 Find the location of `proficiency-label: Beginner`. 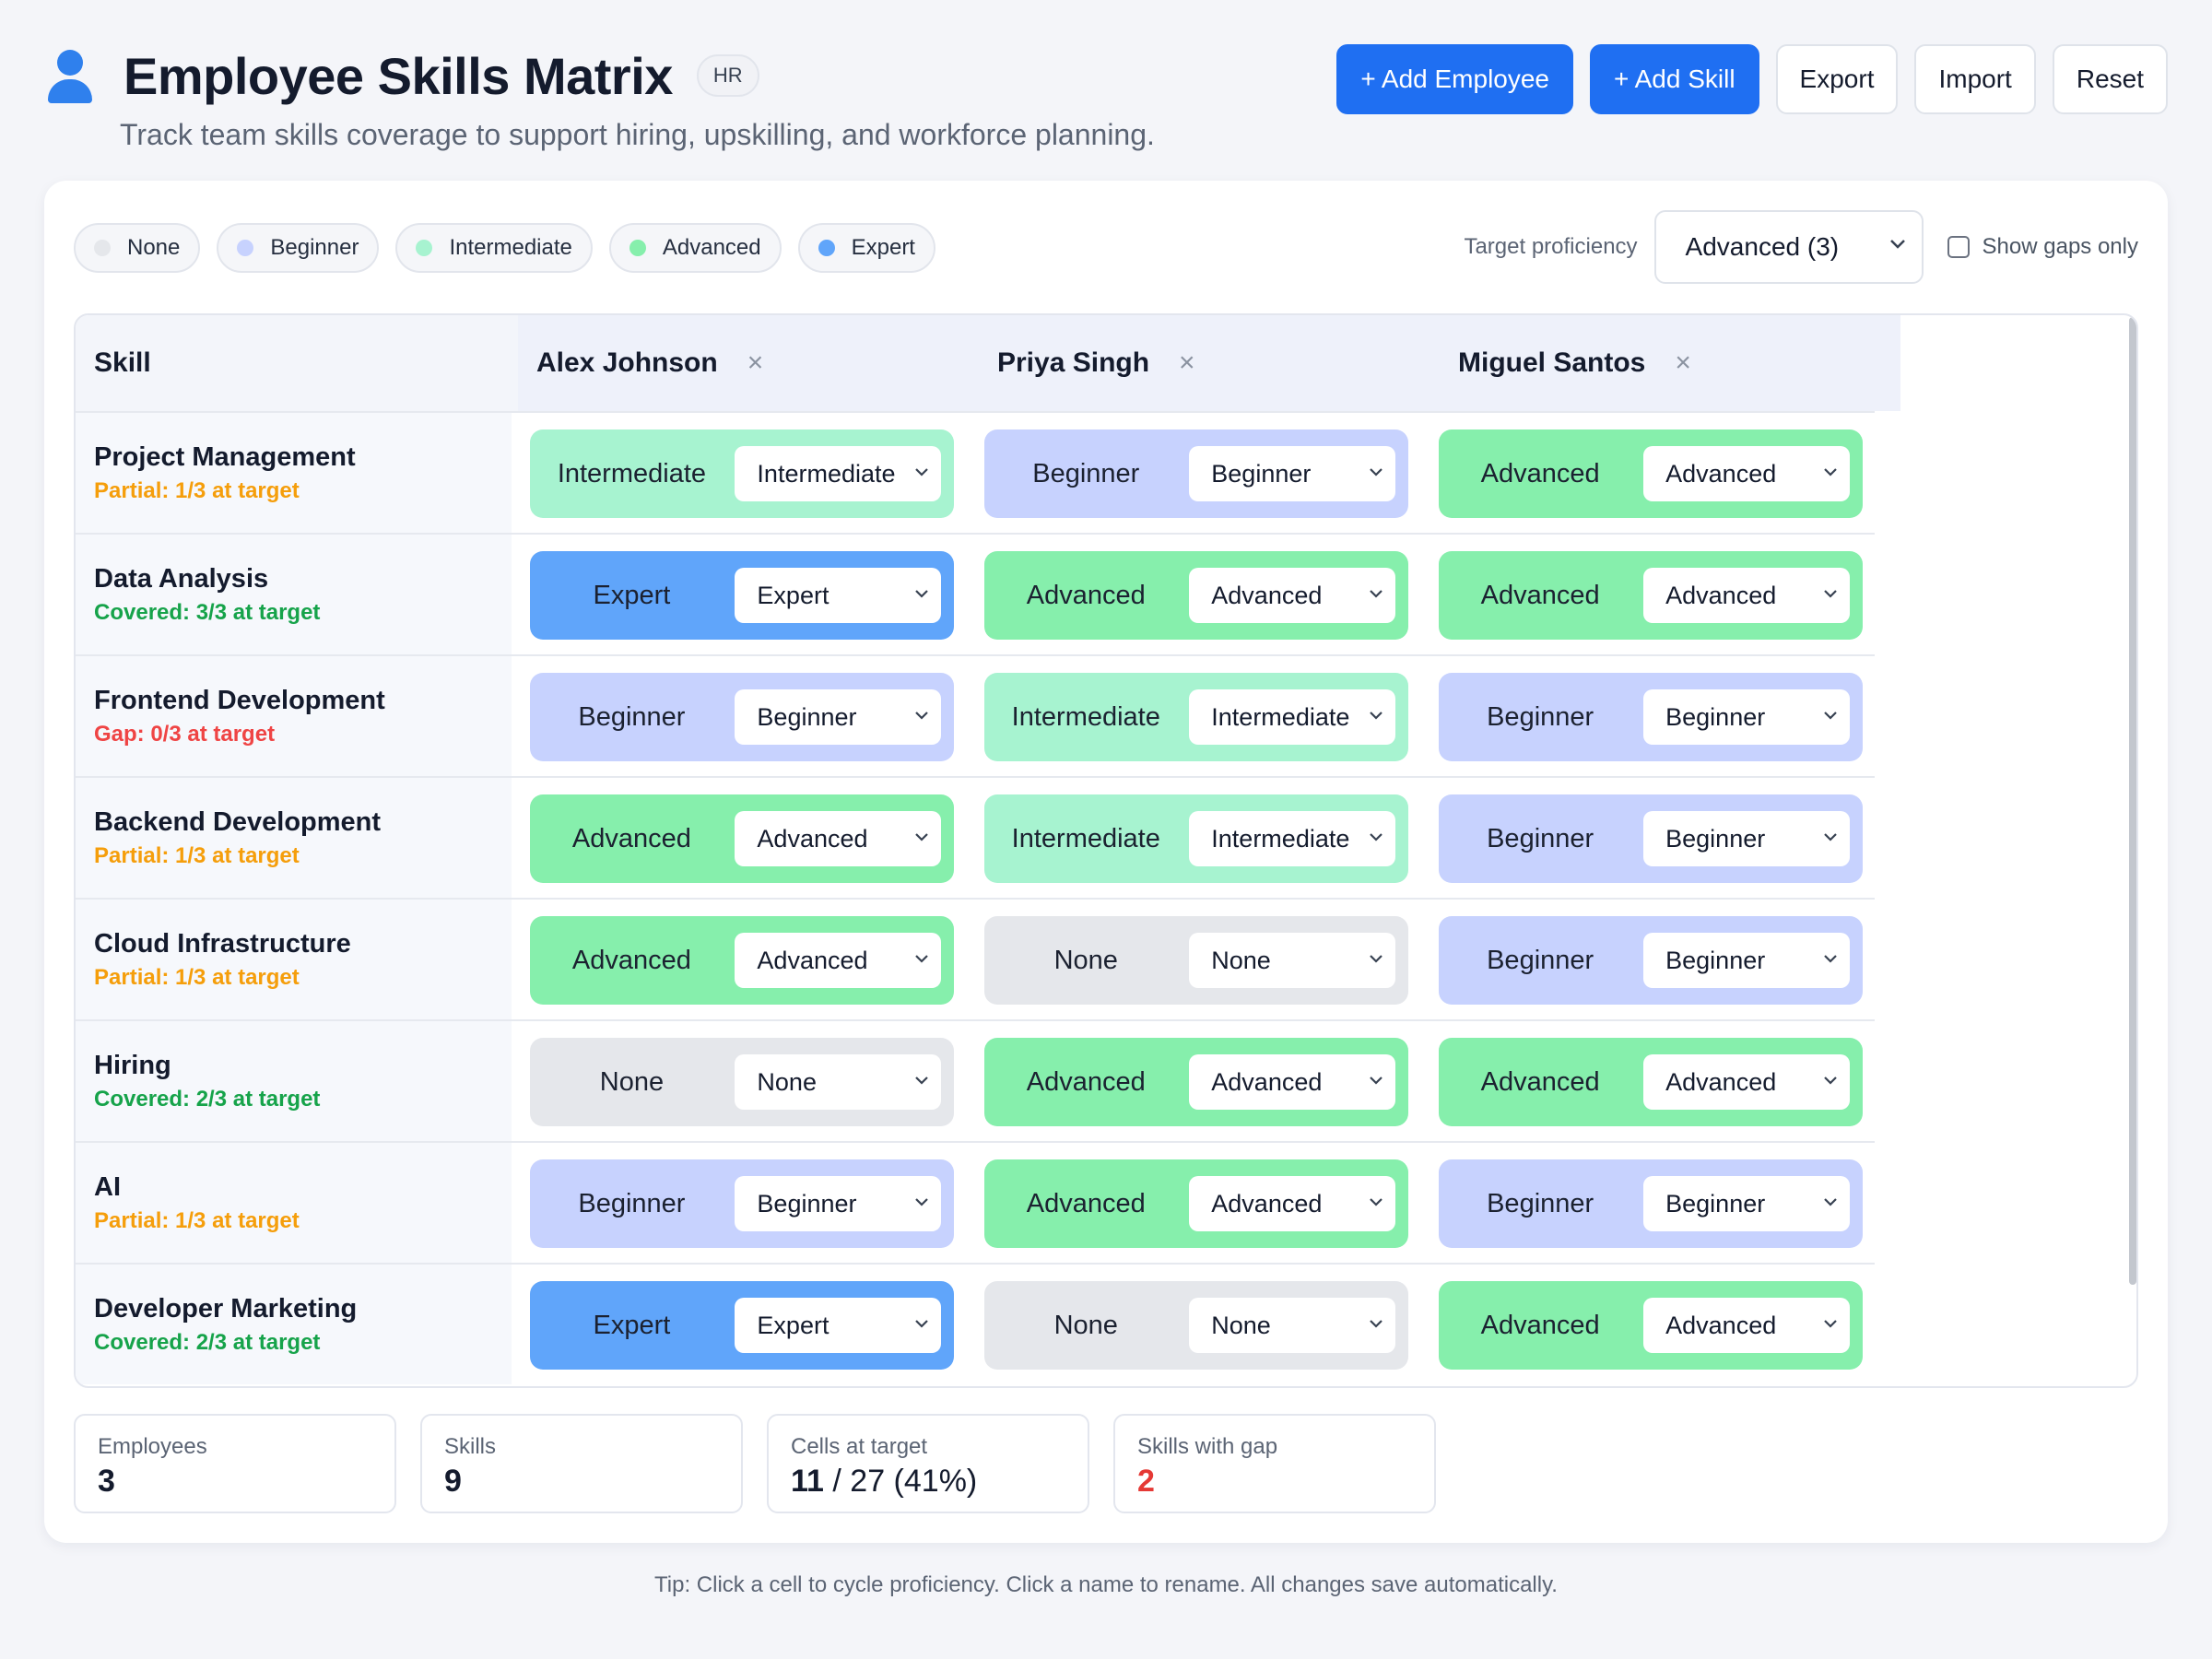

proficiency-label: Beginner is located at coordinates (1540, 838).